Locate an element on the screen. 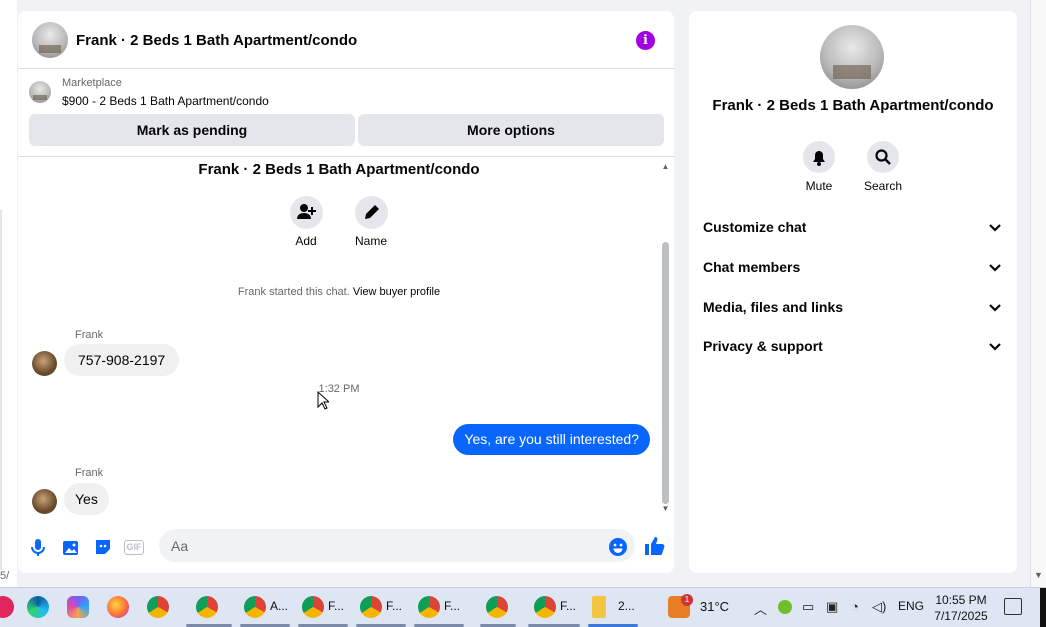  edge-icon is located at coordinates (38, 607).